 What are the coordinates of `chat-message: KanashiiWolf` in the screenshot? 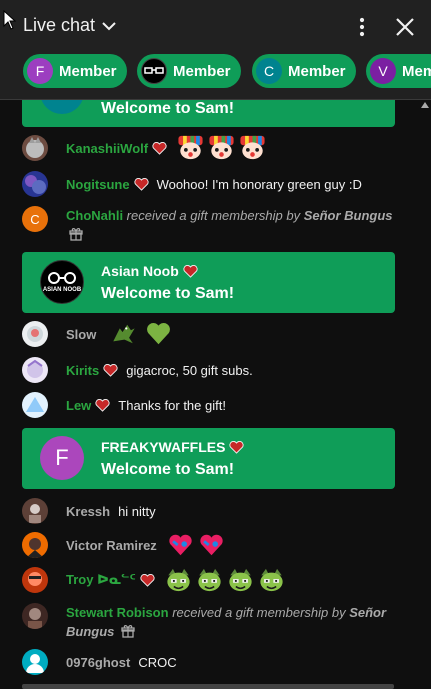 It's located at (222, 148).